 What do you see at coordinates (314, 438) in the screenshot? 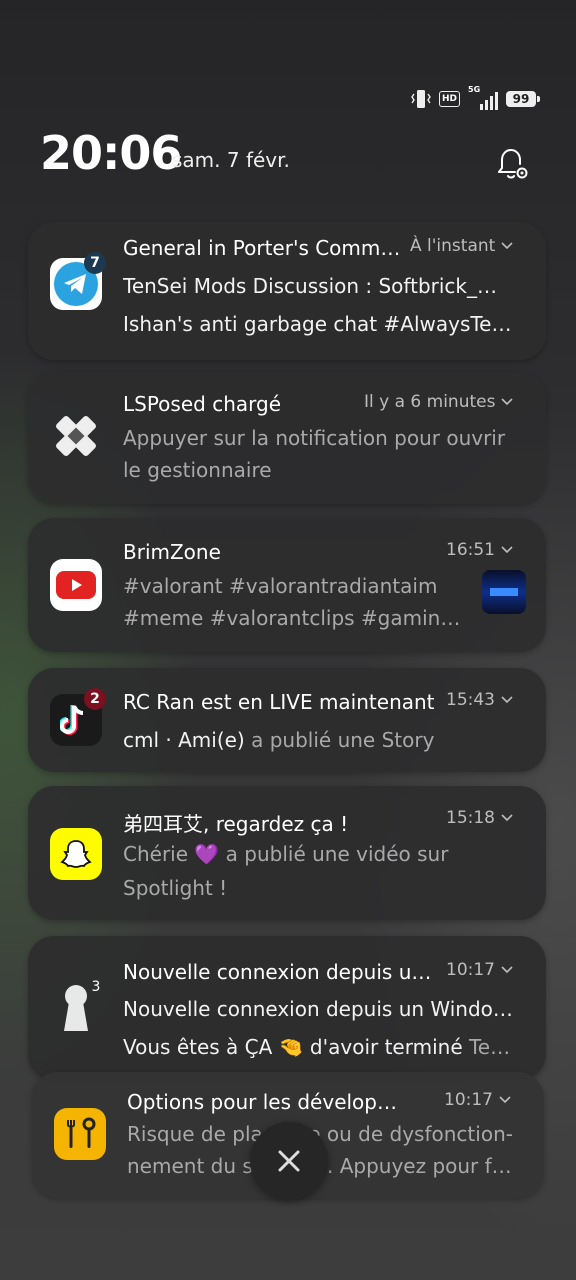
I see `notification-line: Appuyer sur la notification pour ouvrir` at bounding box center [314, 438].